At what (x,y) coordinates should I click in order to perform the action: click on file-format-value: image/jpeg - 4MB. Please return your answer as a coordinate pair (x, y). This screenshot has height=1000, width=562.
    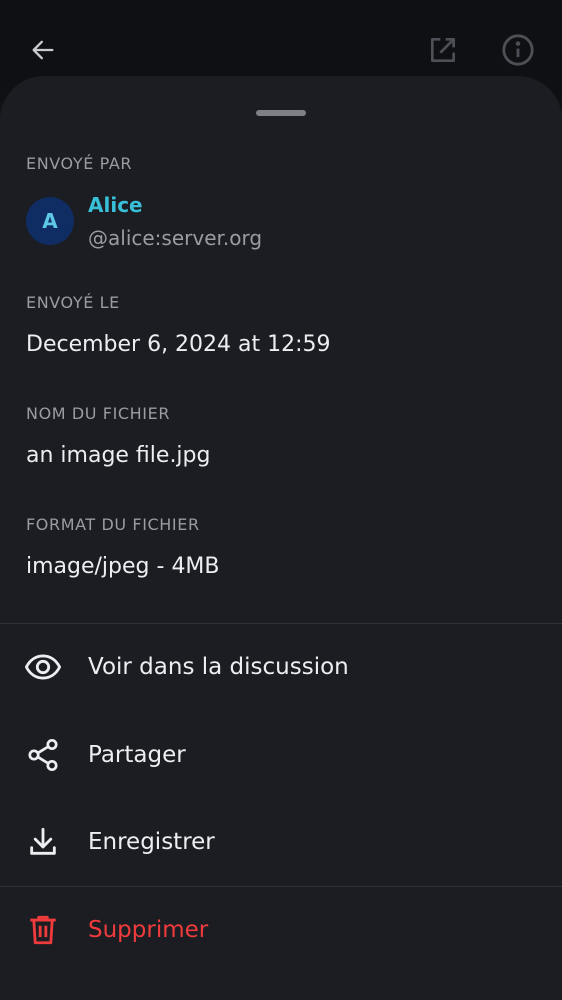
    Looking at the image, I should click on (123, 566).